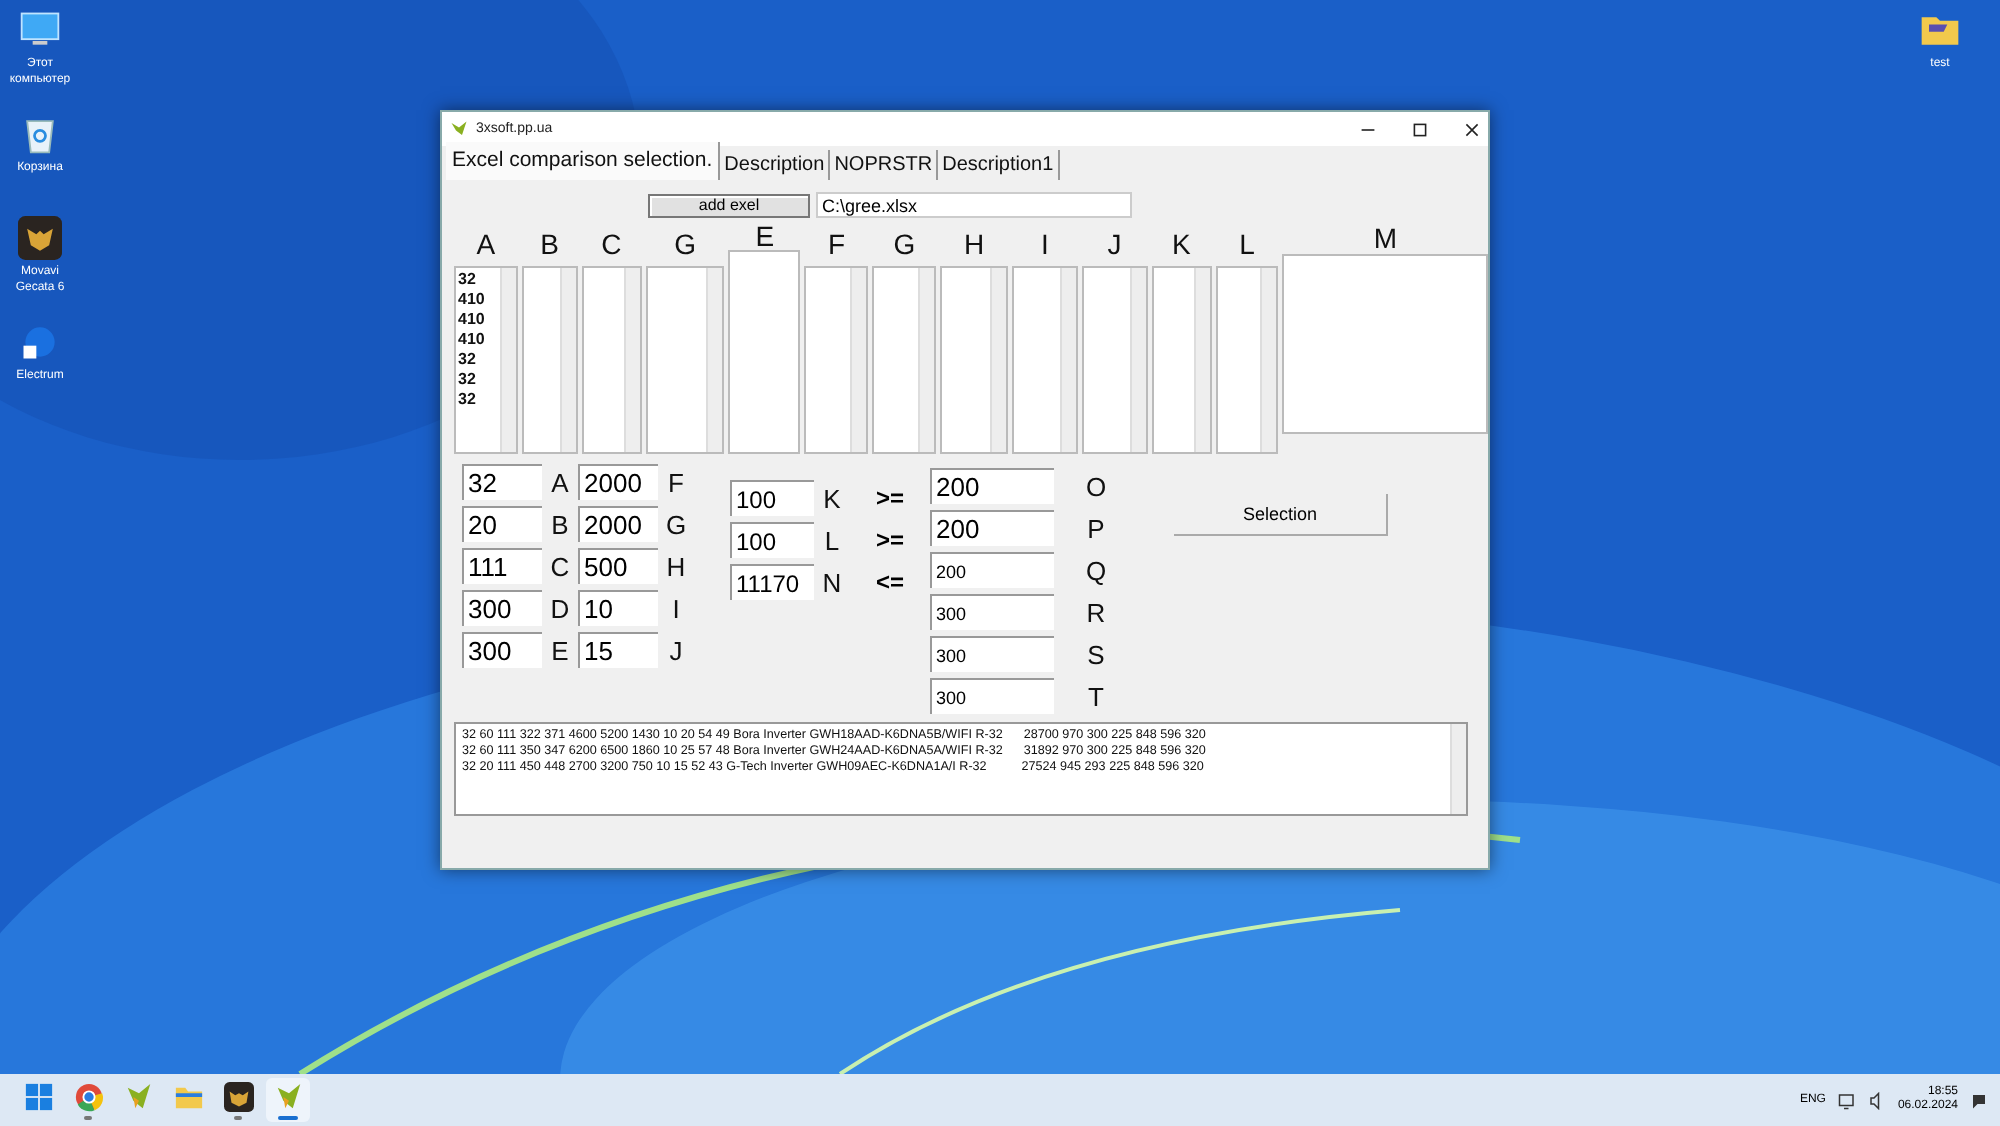 This screenshot has width=2000, height=1126. Describe the element at coordinates (618, 566) in the screenshot. I see `value-field: 500` at that location.